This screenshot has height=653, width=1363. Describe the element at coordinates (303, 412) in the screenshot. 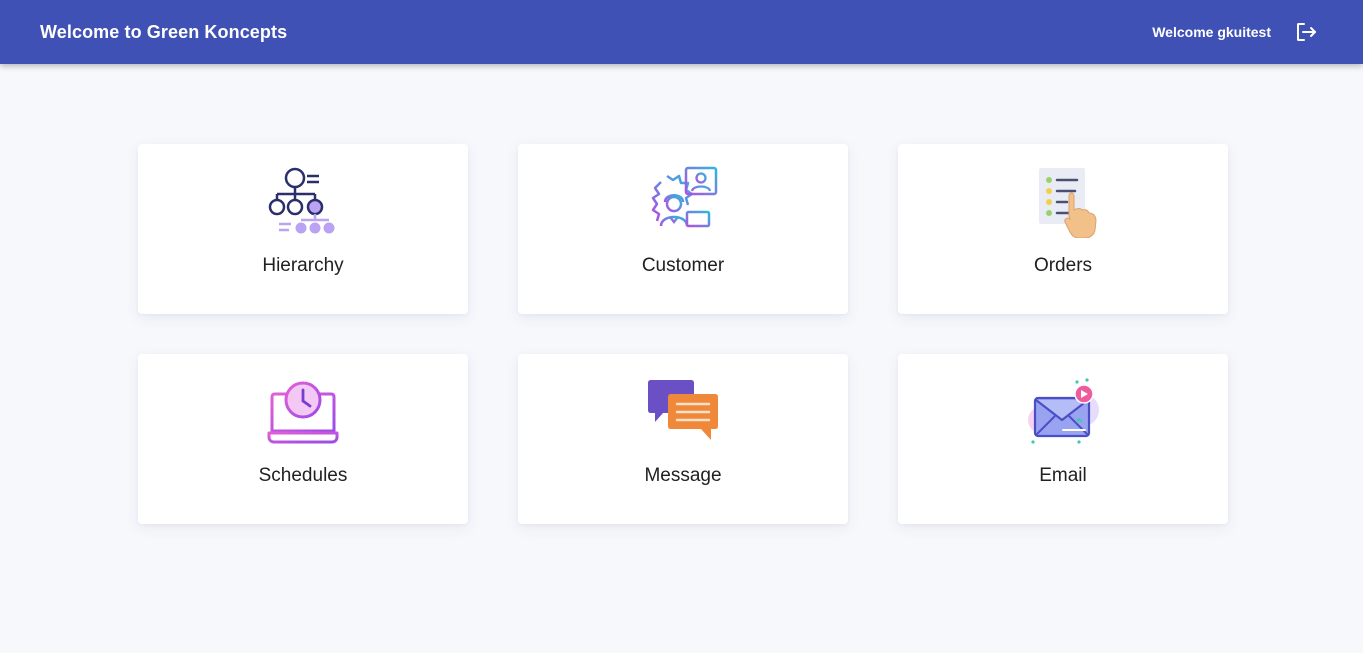

I see `schedules-icon` at that location.